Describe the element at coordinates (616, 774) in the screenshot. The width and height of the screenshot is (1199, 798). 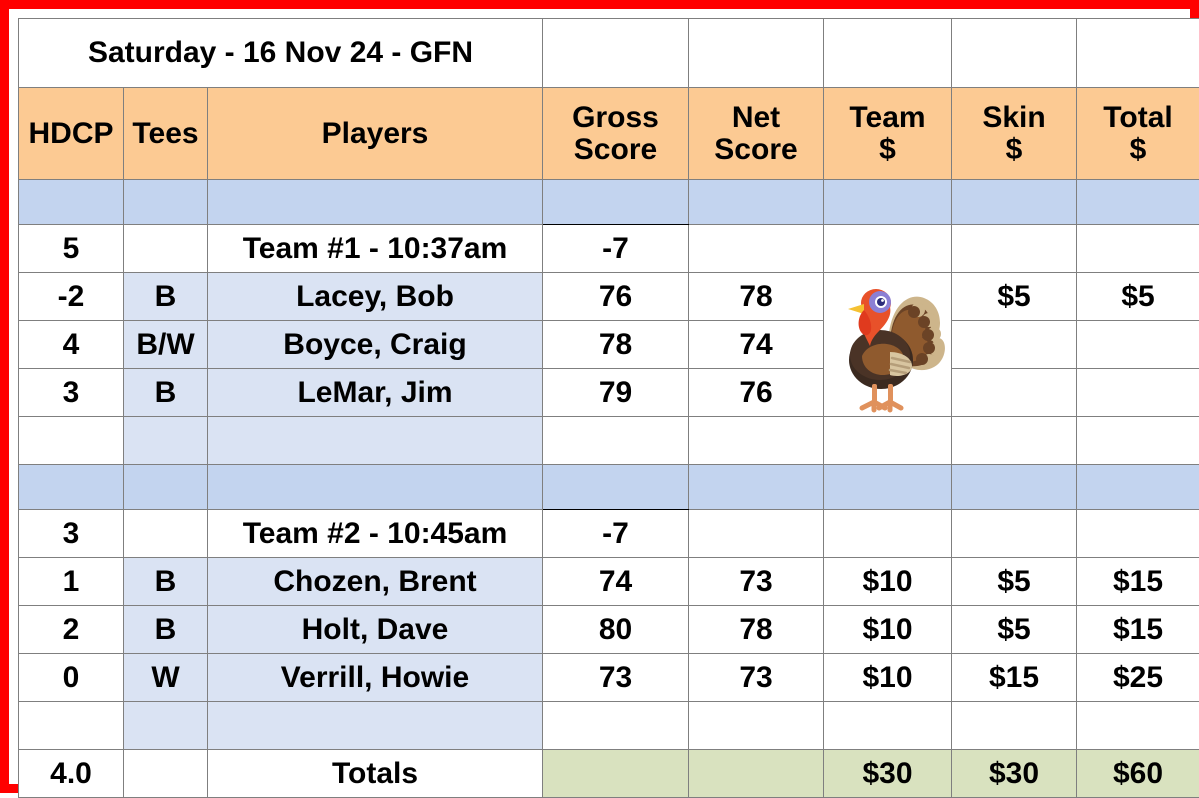
I see `totals-gross` at that location.